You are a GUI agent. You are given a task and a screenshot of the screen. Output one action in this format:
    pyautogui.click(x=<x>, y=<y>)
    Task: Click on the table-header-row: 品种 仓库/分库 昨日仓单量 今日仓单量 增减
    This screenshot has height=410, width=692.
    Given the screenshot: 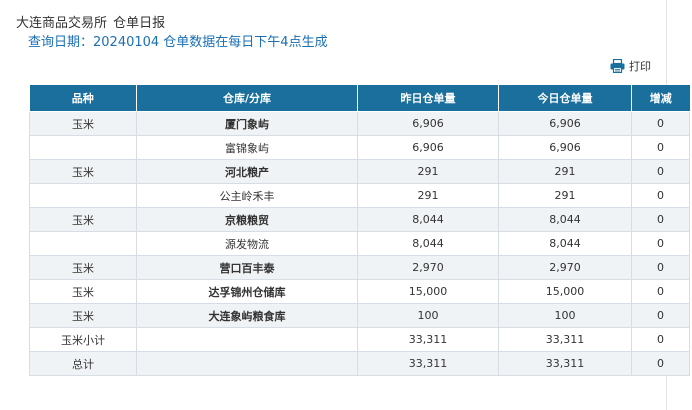 What is the action you would take?
    pyautogui.click(x=359, y=98)
    